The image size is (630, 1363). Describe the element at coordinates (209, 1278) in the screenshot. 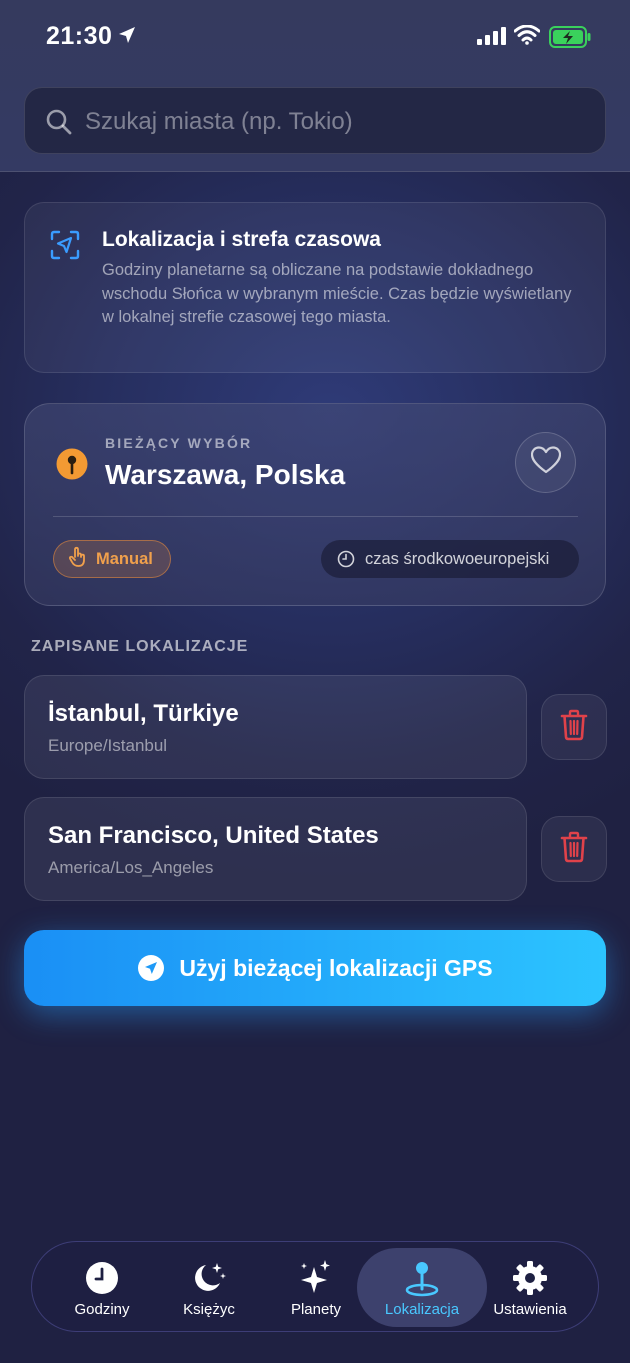

I see `moon-stars-icon` at that location.